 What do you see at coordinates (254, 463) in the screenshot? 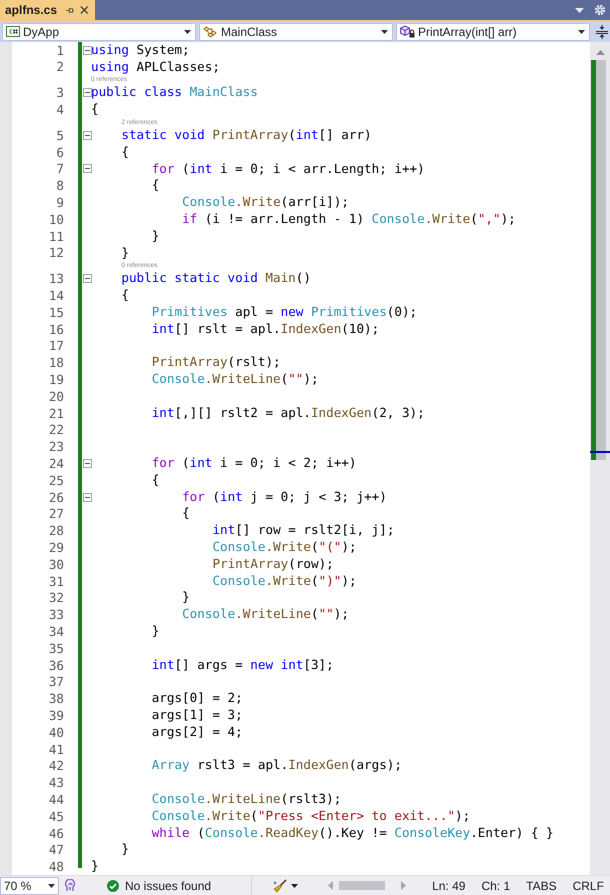
I see `code-line: for (int i = 0; i < 2; i++)` at bounding box center [254, 463].